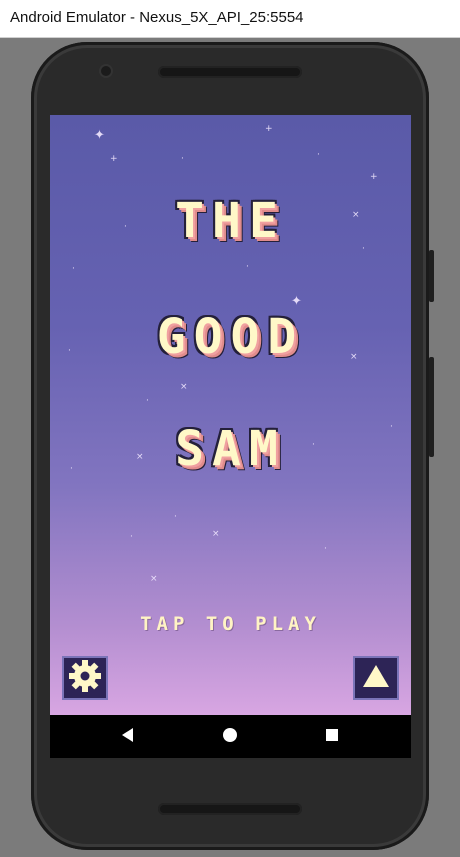 Image resolution: width=460 pixels, height=857 pixels. I want to click on settings-button, so click(85, 678).